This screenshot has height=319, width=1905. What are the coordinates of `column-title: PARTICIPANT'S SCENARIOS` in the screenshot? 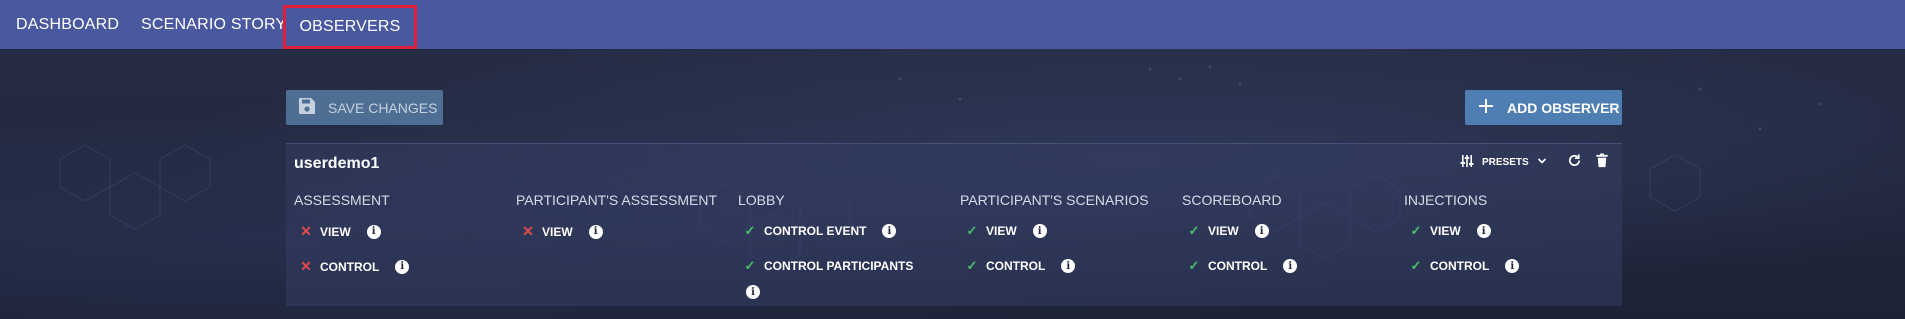 It's located at (1054, 200).